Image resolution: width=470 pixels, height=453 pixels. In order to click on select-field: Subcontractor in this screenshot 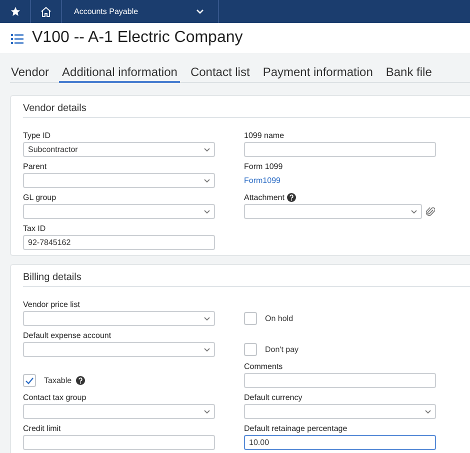, I will do `click(119, 149)`.